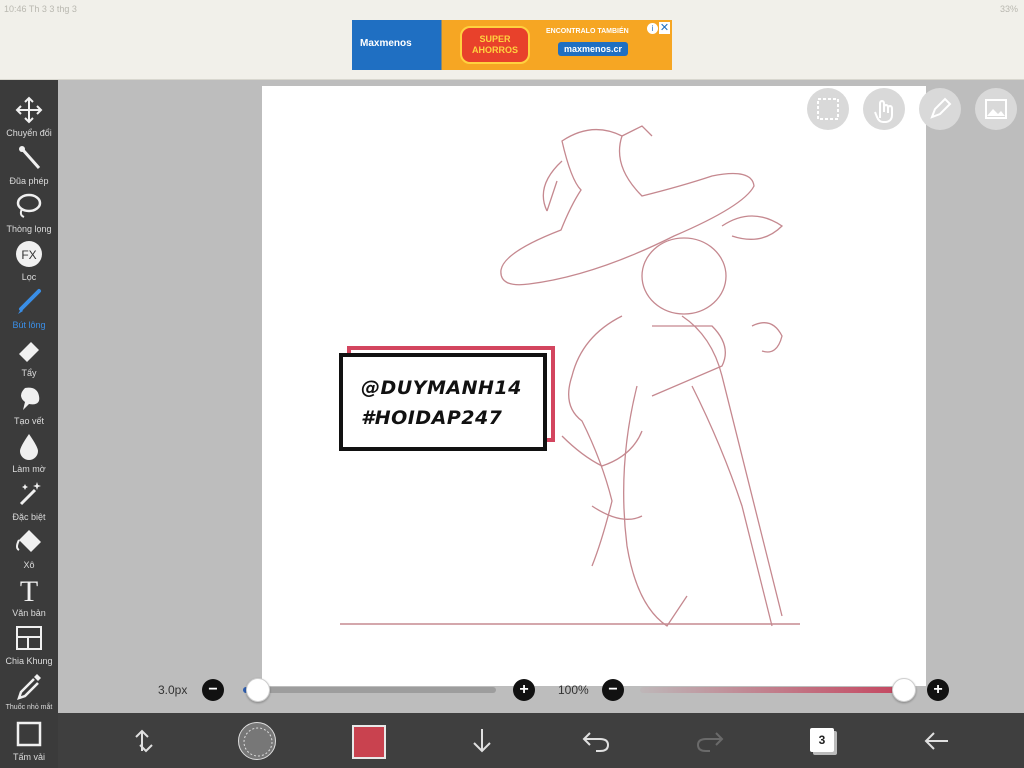  I want to click on smudge-icon, so click(30, 398).